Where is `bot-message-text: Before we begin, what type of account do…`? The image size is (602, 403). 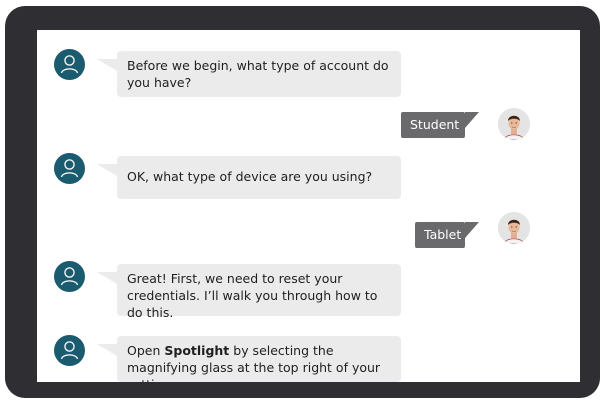
bot-message-text: Before we begin, what type of account do… is located at coordinates (258, 74).